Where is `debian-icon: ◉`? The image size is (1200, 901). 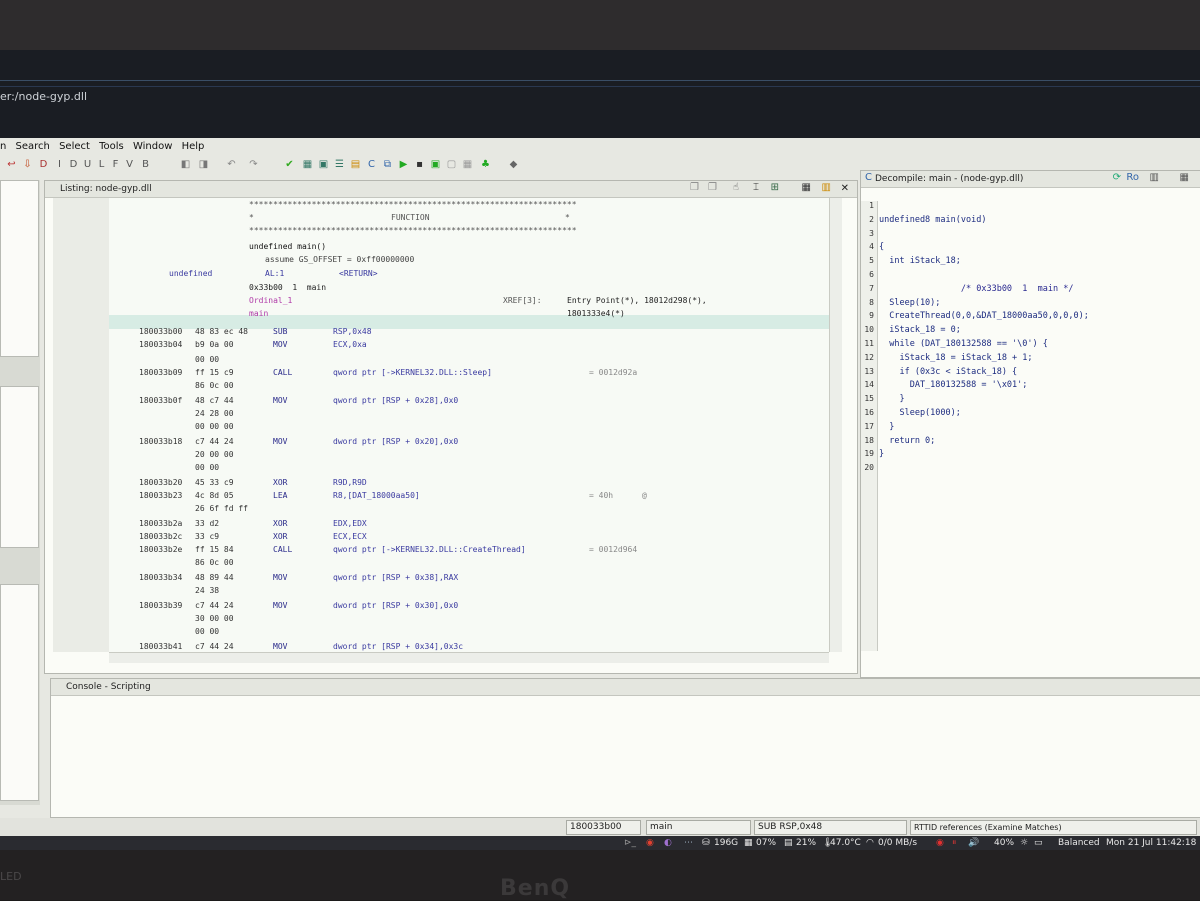
debian-icon: ◉ is located at coordinates (650, 843).